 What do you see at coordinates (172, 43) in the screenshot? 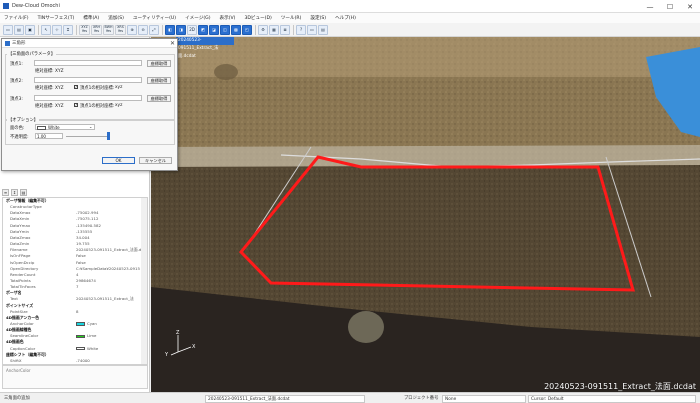
I see `dialog-close-icon: ✕` at bounding box center [172, 43].